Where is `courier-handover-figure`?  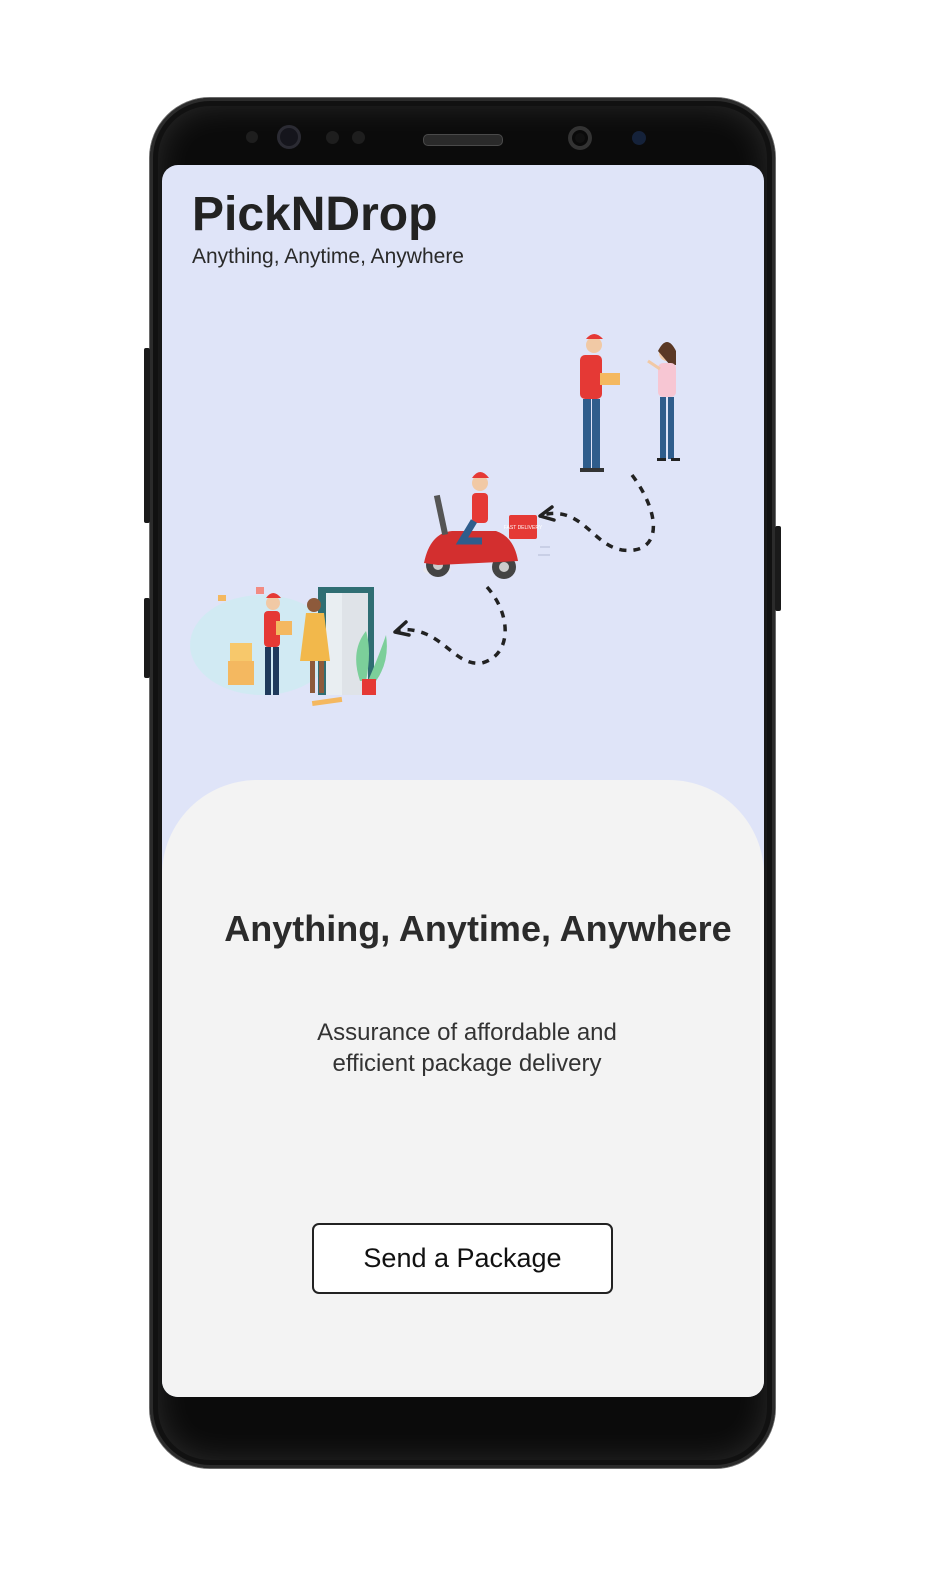 courier-handover-figure is located at coordinates (600, 403).